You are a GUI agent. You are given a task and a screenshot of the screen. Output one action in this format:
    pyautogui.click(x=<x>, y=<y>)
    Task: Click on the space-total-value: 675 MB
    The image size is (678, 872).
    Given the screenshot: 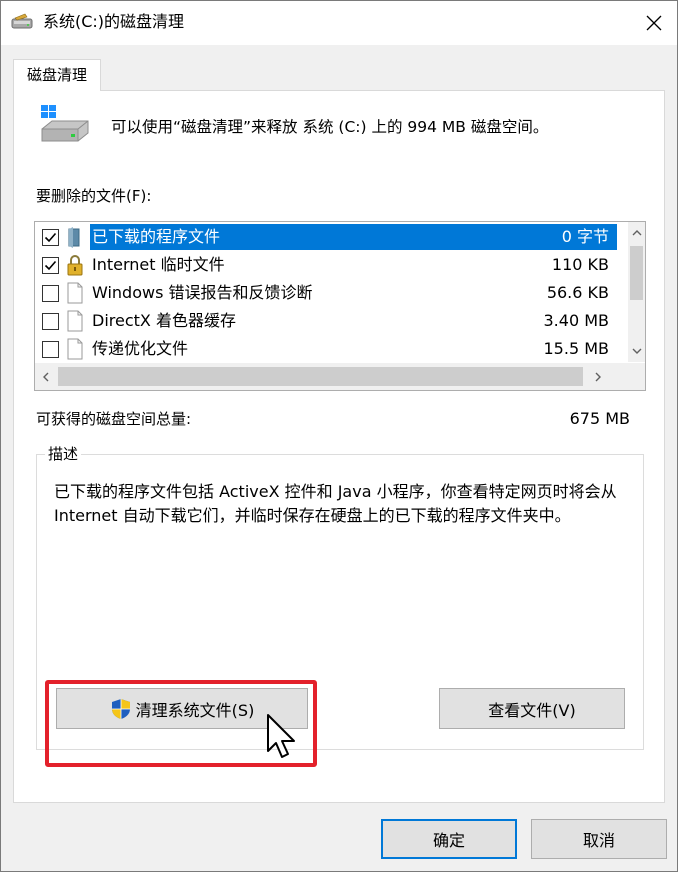 What is the action you would take?
    pyautogui.click(x=599, y=418)
    